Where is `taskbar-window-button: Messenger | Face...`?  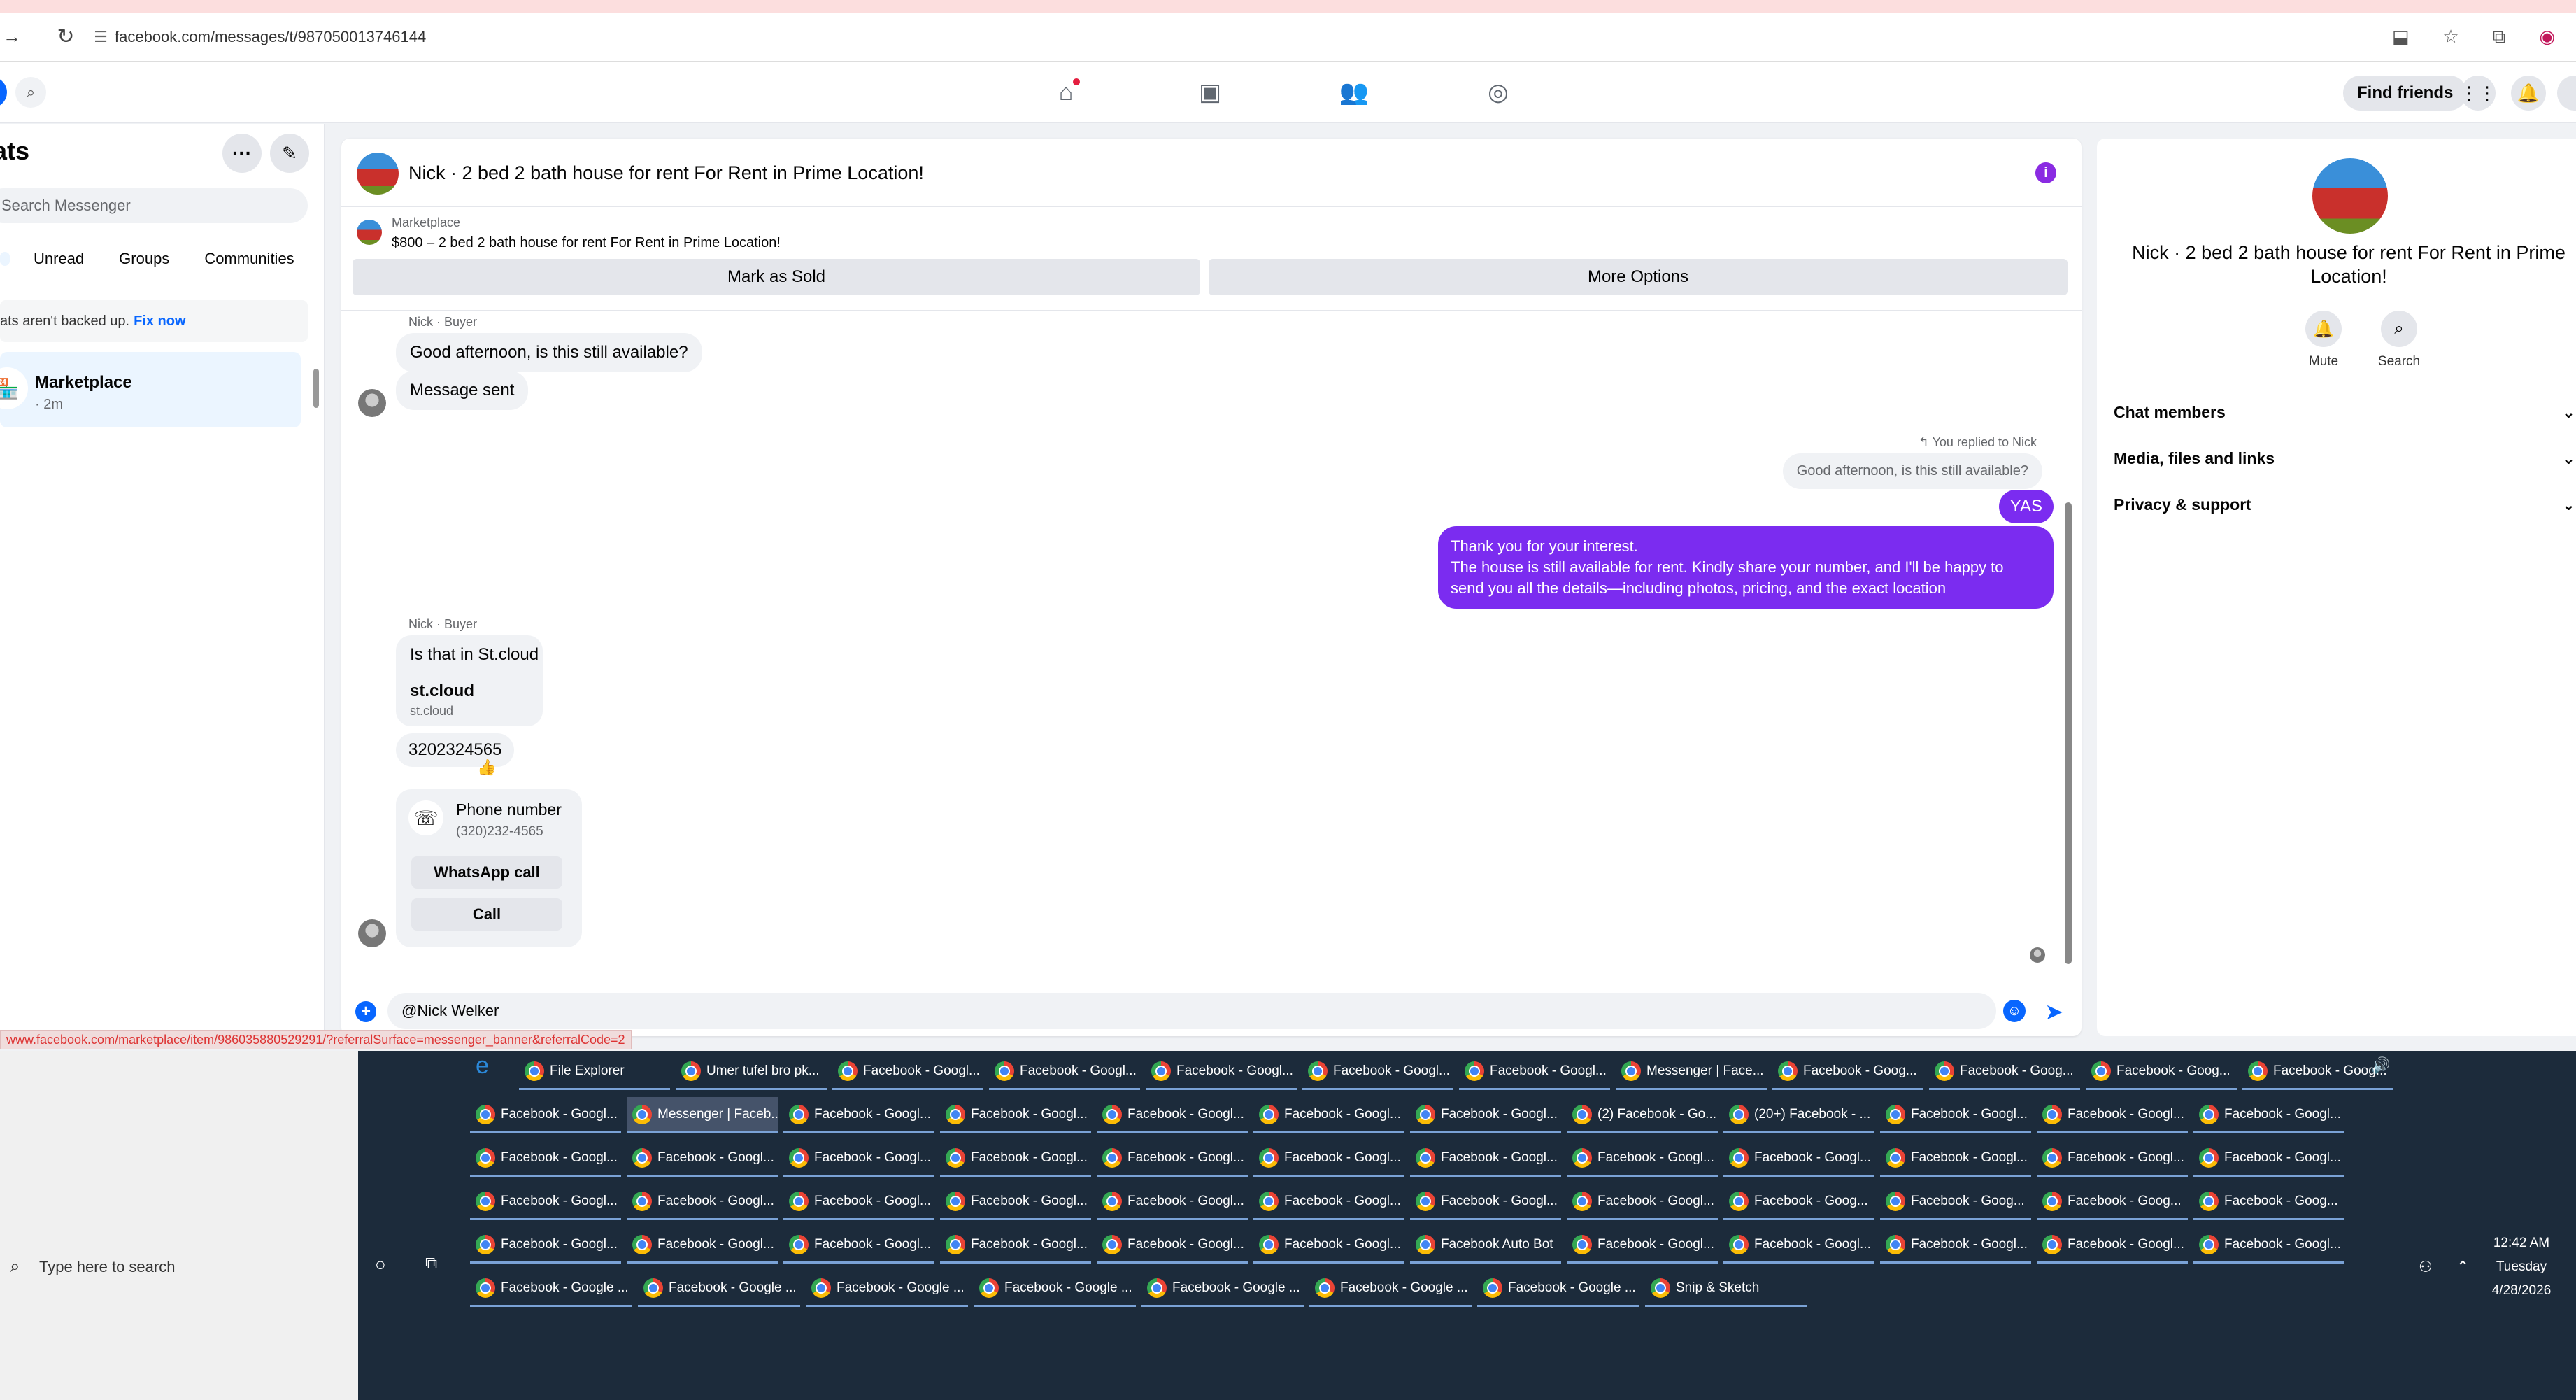
taskbar-window-button: Messenger | Face... is located at coordinates (1691, 1072).